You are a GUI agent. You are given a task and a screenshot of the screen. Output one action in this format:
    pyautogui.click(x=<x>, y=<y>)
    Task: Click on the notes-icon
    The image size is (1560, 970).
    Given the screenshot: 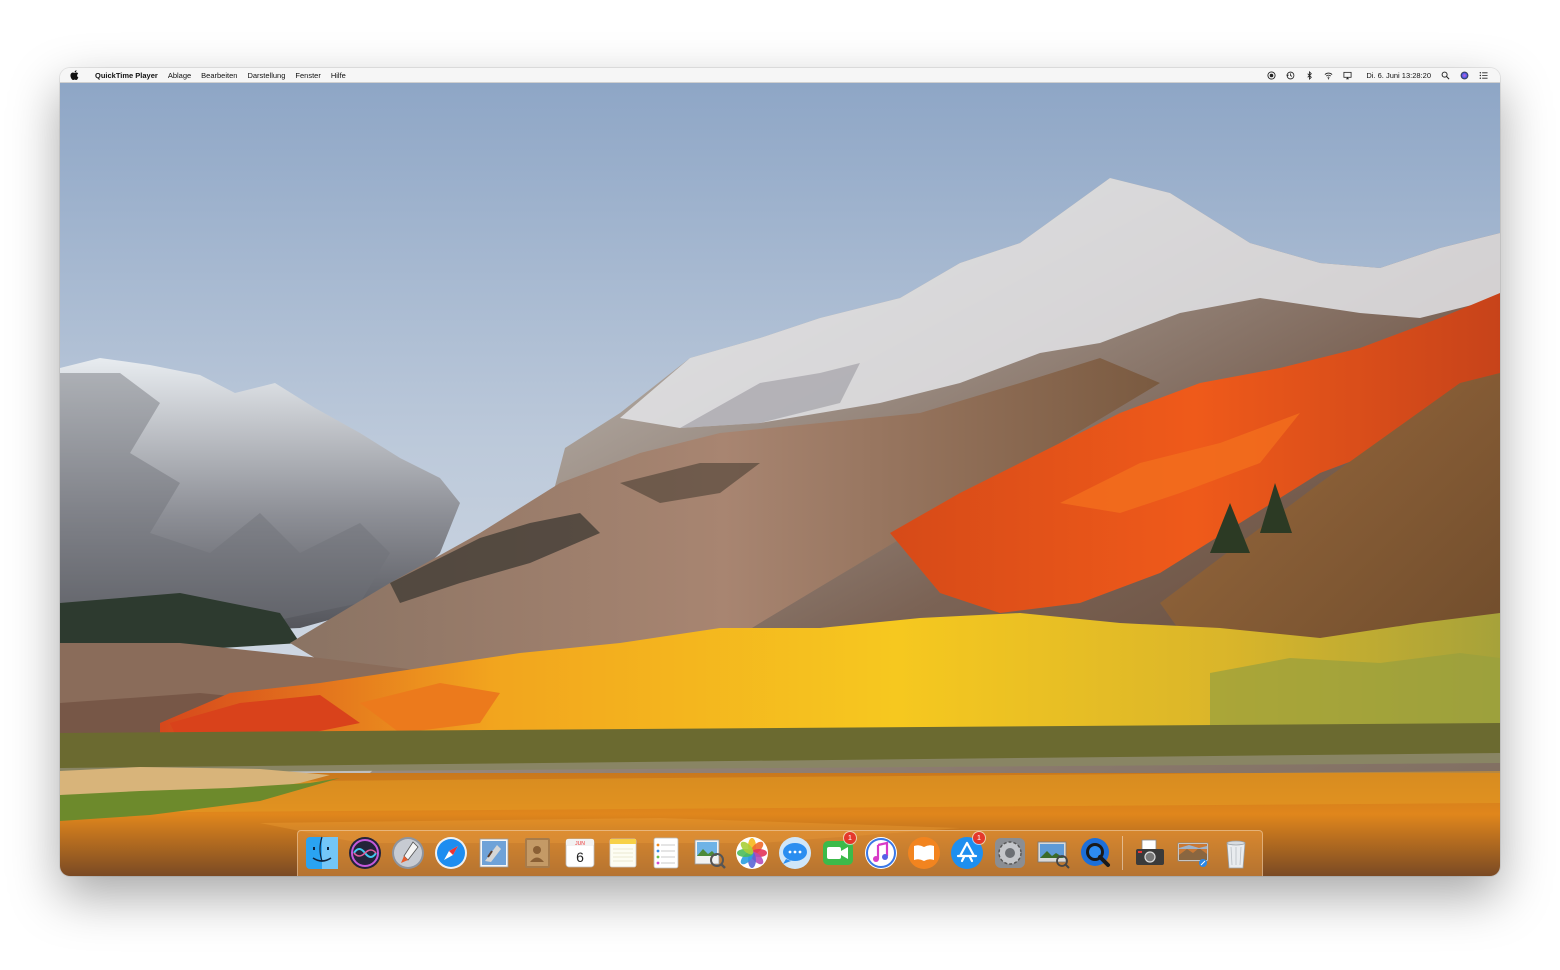 What is the action you would take?
    pyautogui.click(x=623, y=853)
    